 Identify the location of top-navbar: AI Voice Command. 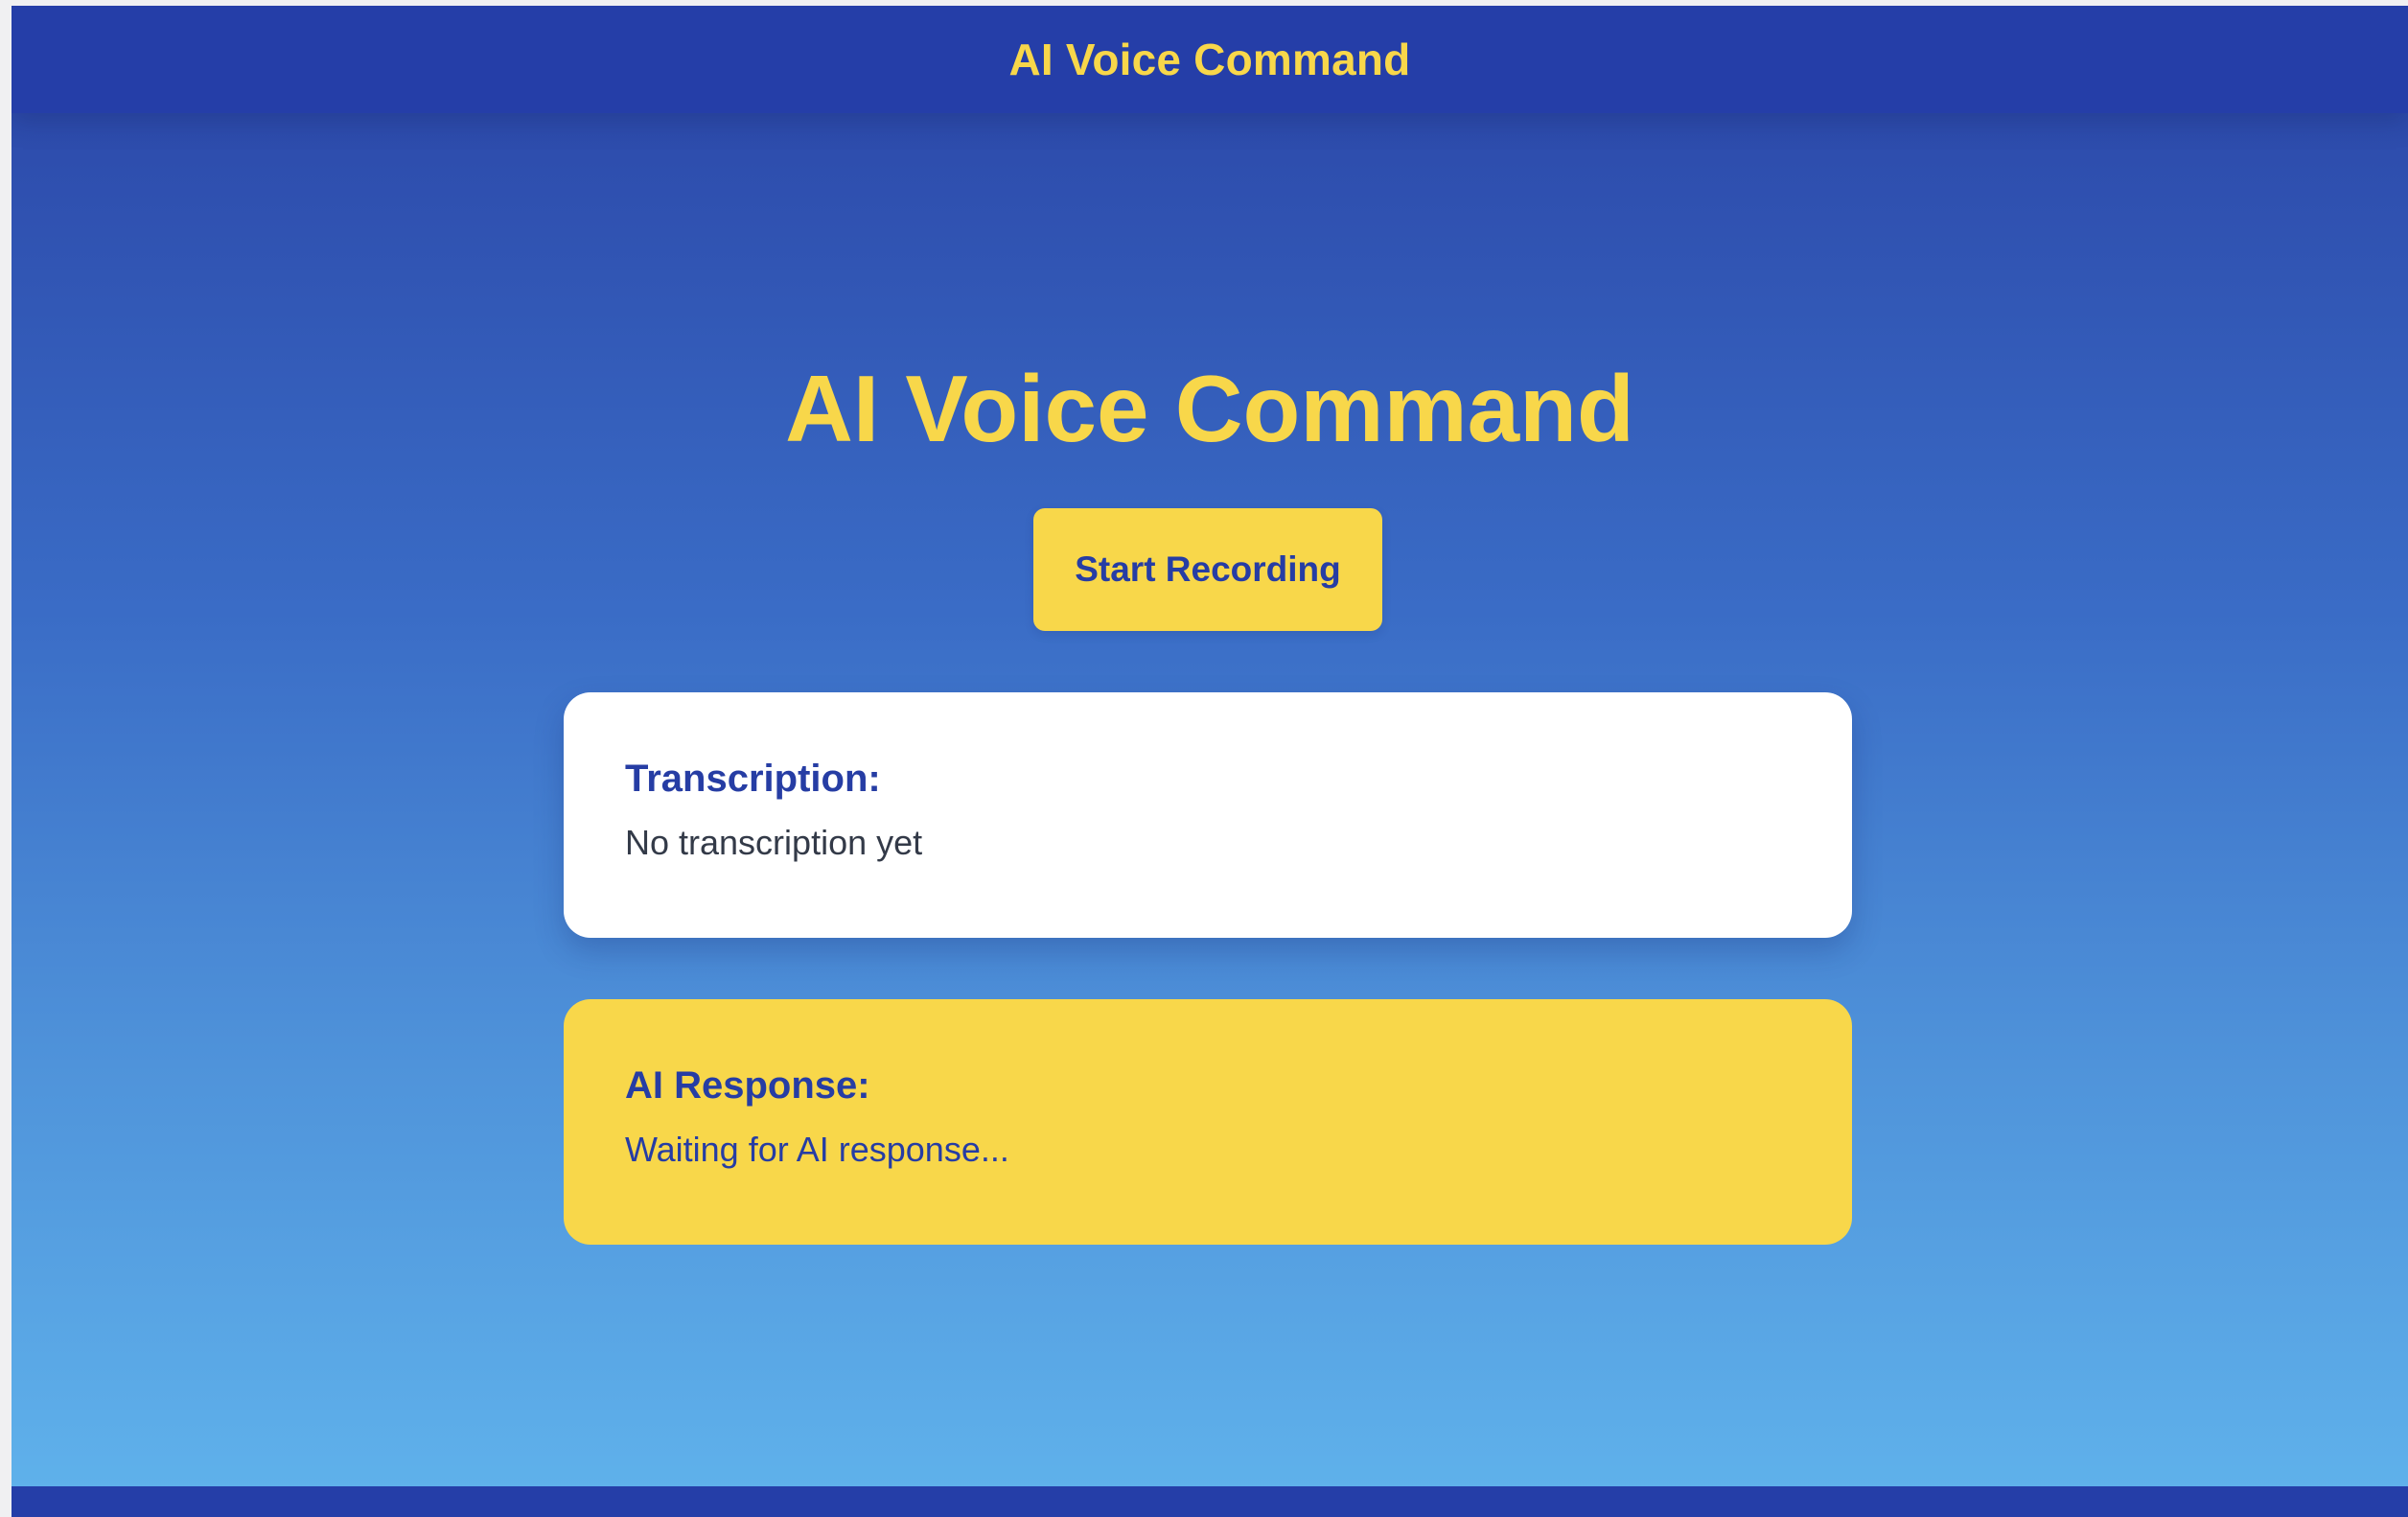
(1210, 59).